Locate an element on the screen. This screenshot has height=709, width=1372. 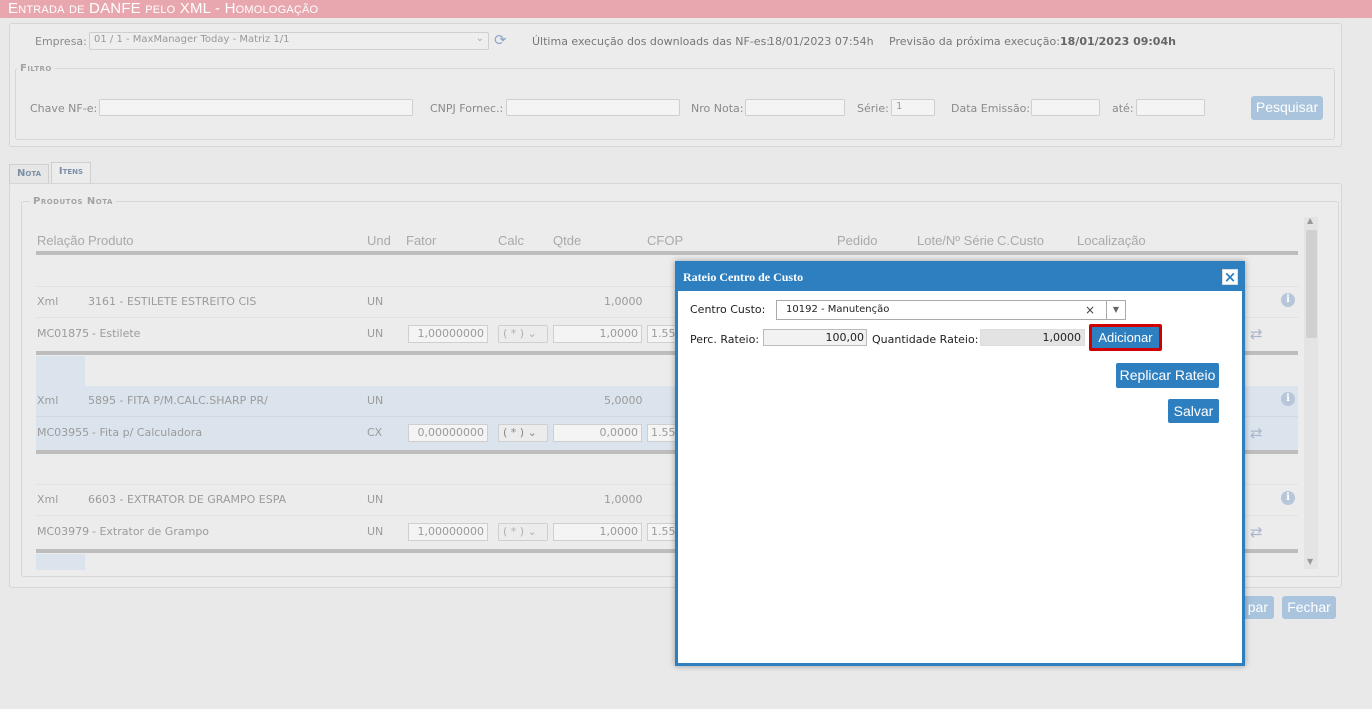
item2-highlight-block is located at coordinates (60, 371).